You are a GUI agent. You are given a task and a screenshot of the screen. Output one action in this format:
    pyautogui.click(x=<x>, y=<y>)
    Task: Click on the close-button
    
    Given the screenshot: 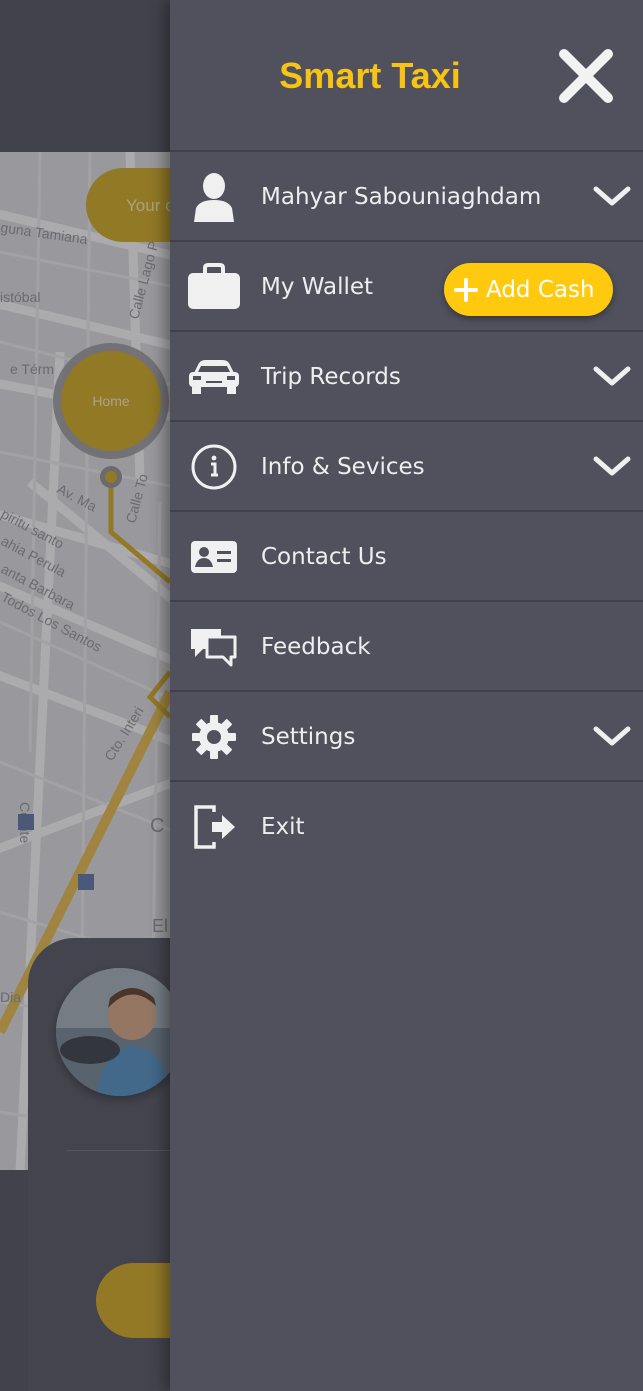 What is the action you would take?
    pyautogui.click(x=586, y=76)
    